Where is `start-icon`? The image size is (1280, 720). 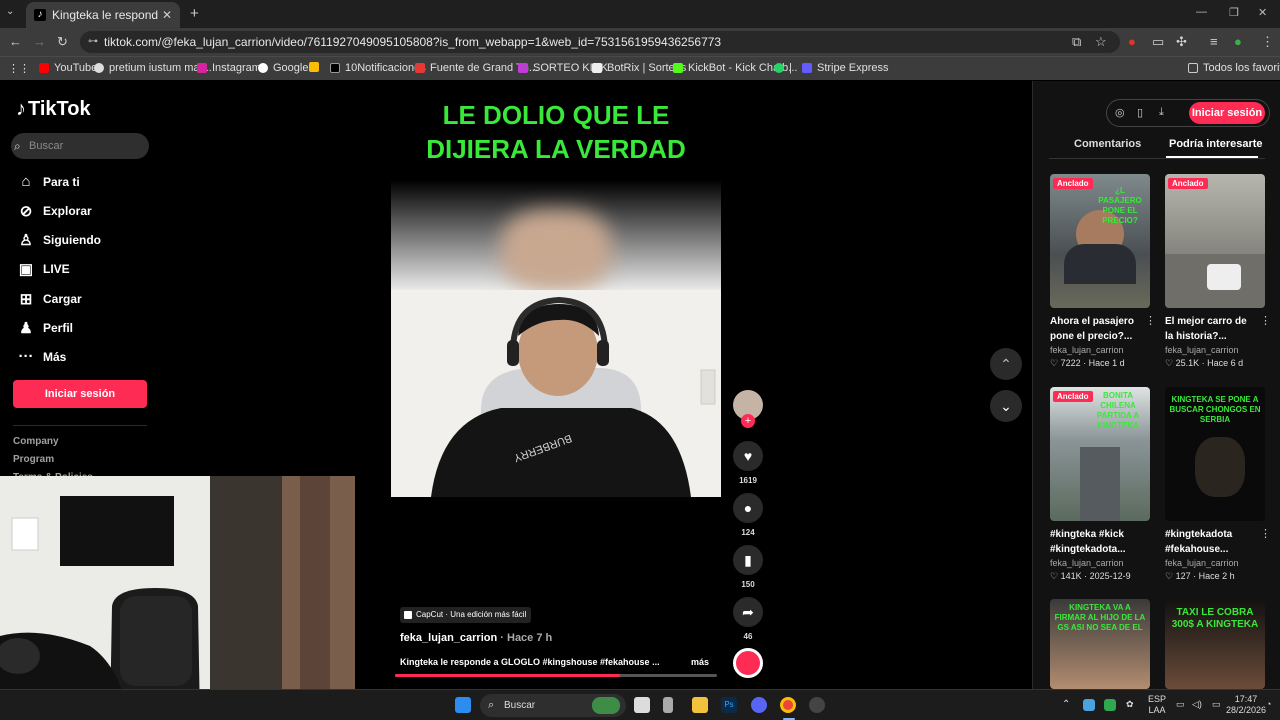
start-icon is located at coordinates (463, 705).